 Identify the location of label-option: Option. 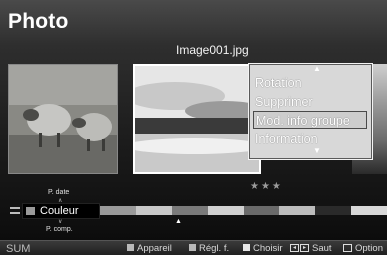
(369, 248).